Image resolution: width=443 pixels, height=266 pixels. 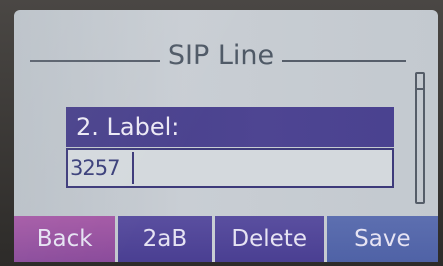 What do you see at coordinates (221, 55) in the screenshot?
I see `page-title: SIP Line` at bounding box center [221, 55].